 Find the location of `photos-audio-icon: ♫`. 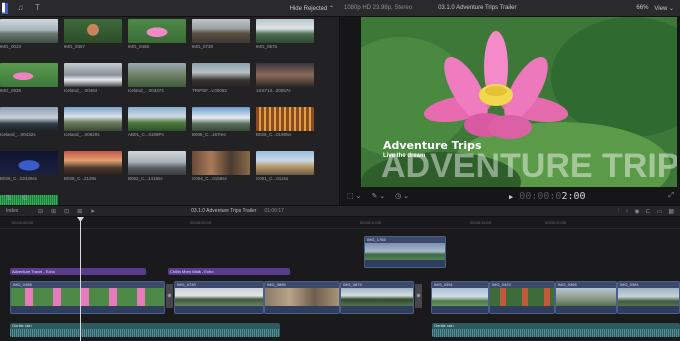

photos-audio-icon: ♫ is located at coordinates (20, 8).